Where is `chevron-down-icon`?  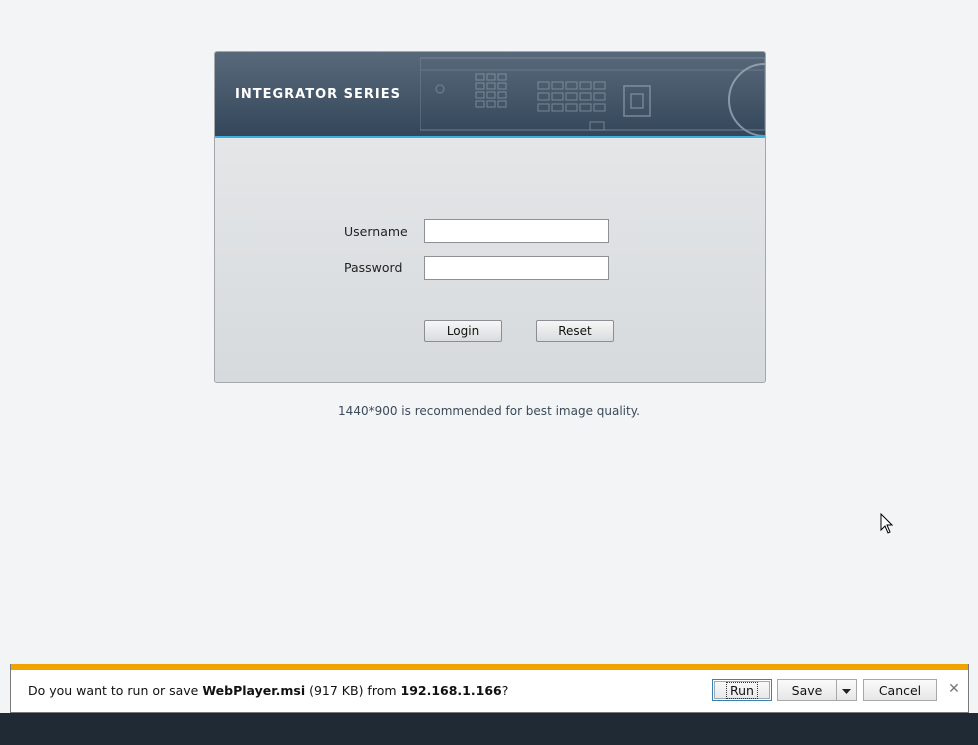
chevron-down-icon is located at coordinates (846, 691).